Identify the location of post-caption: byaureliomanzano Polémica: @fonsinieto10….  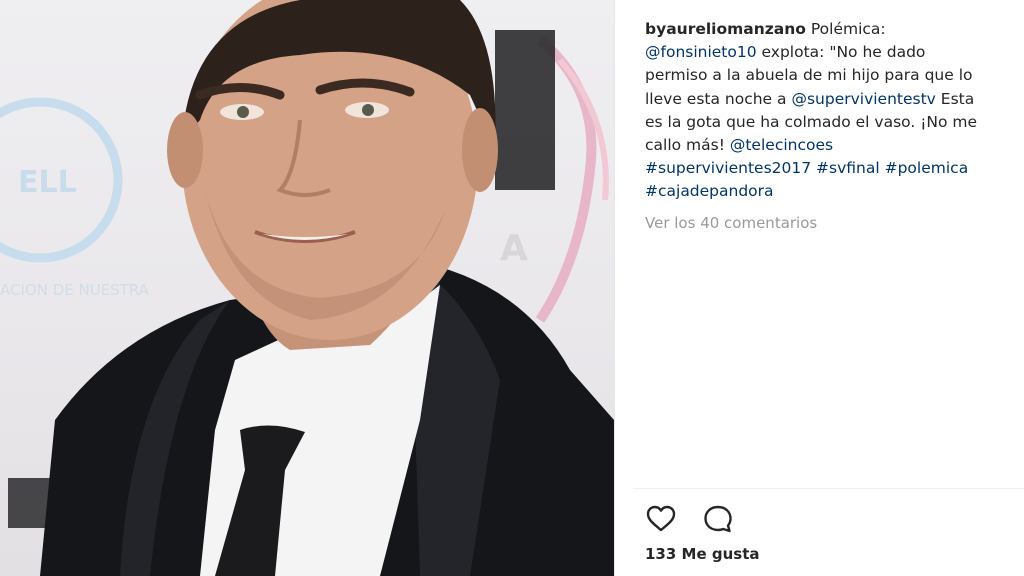
(817, 111).